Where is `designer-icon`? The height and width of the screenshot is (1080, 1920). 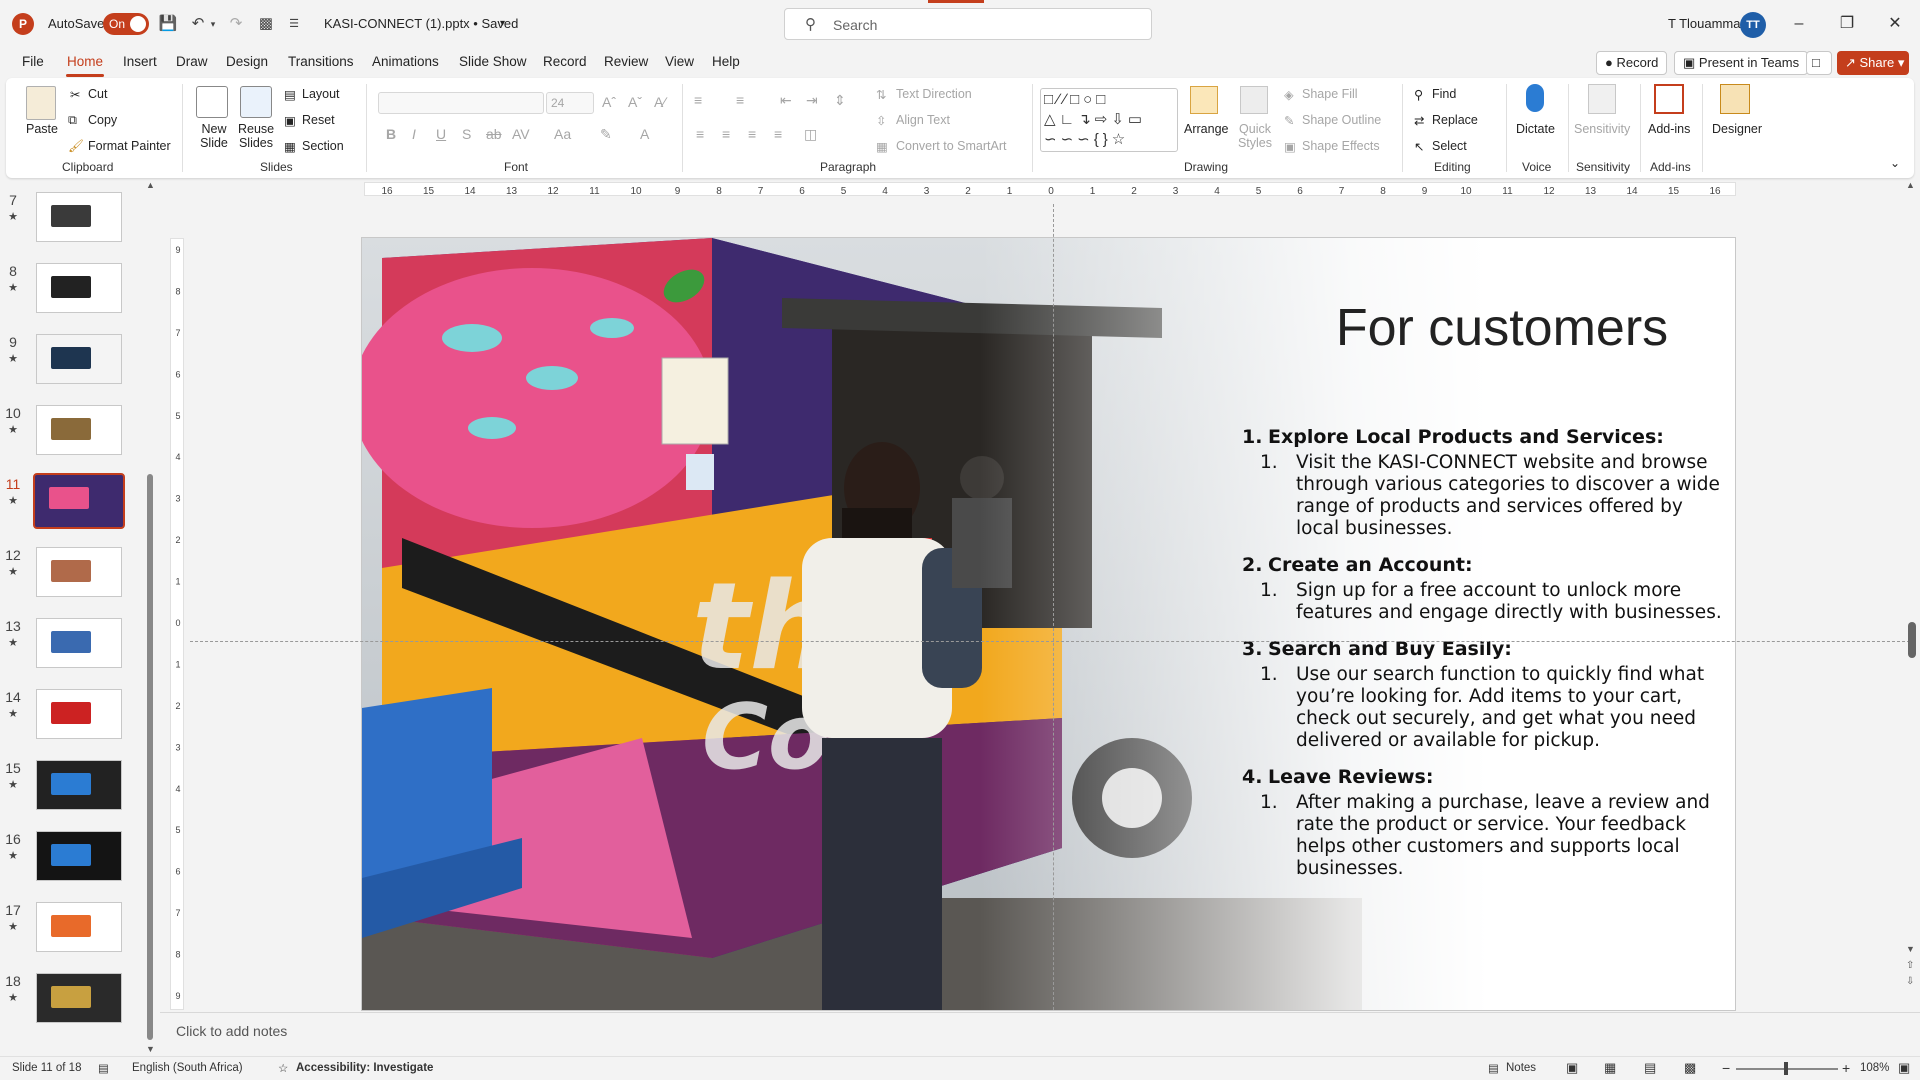
designer-icon is located at coordinates (1735, 99).